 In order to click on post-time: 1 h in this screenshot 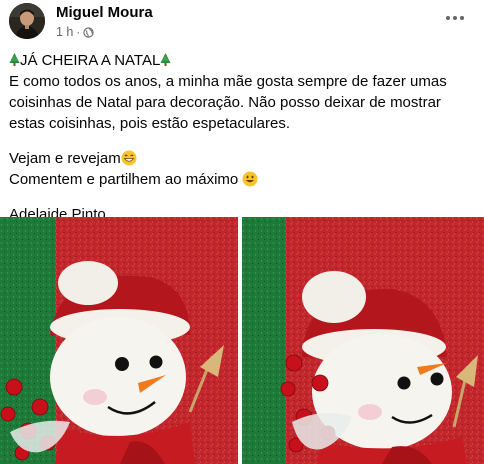, I will do `click(64, 32)`.